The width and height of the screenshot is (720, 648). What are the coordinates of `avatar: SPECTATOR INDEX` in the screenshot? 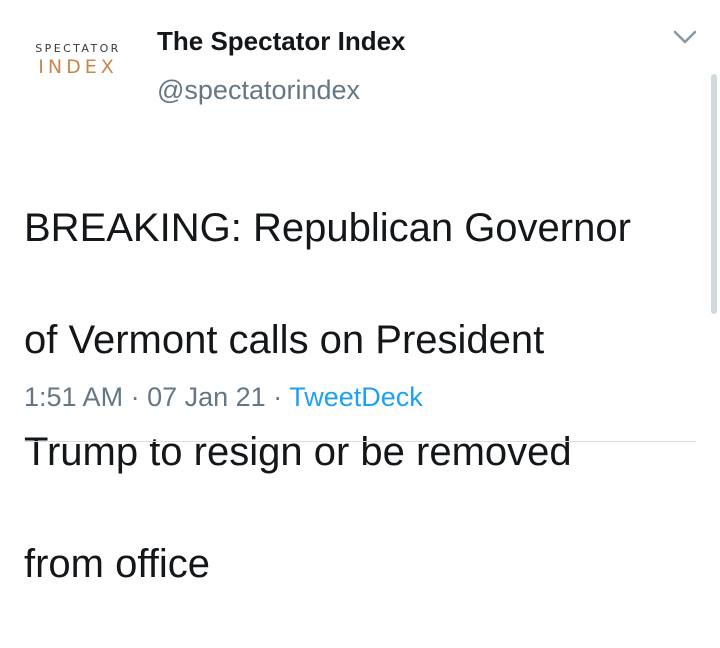 It's located at (78, 62).